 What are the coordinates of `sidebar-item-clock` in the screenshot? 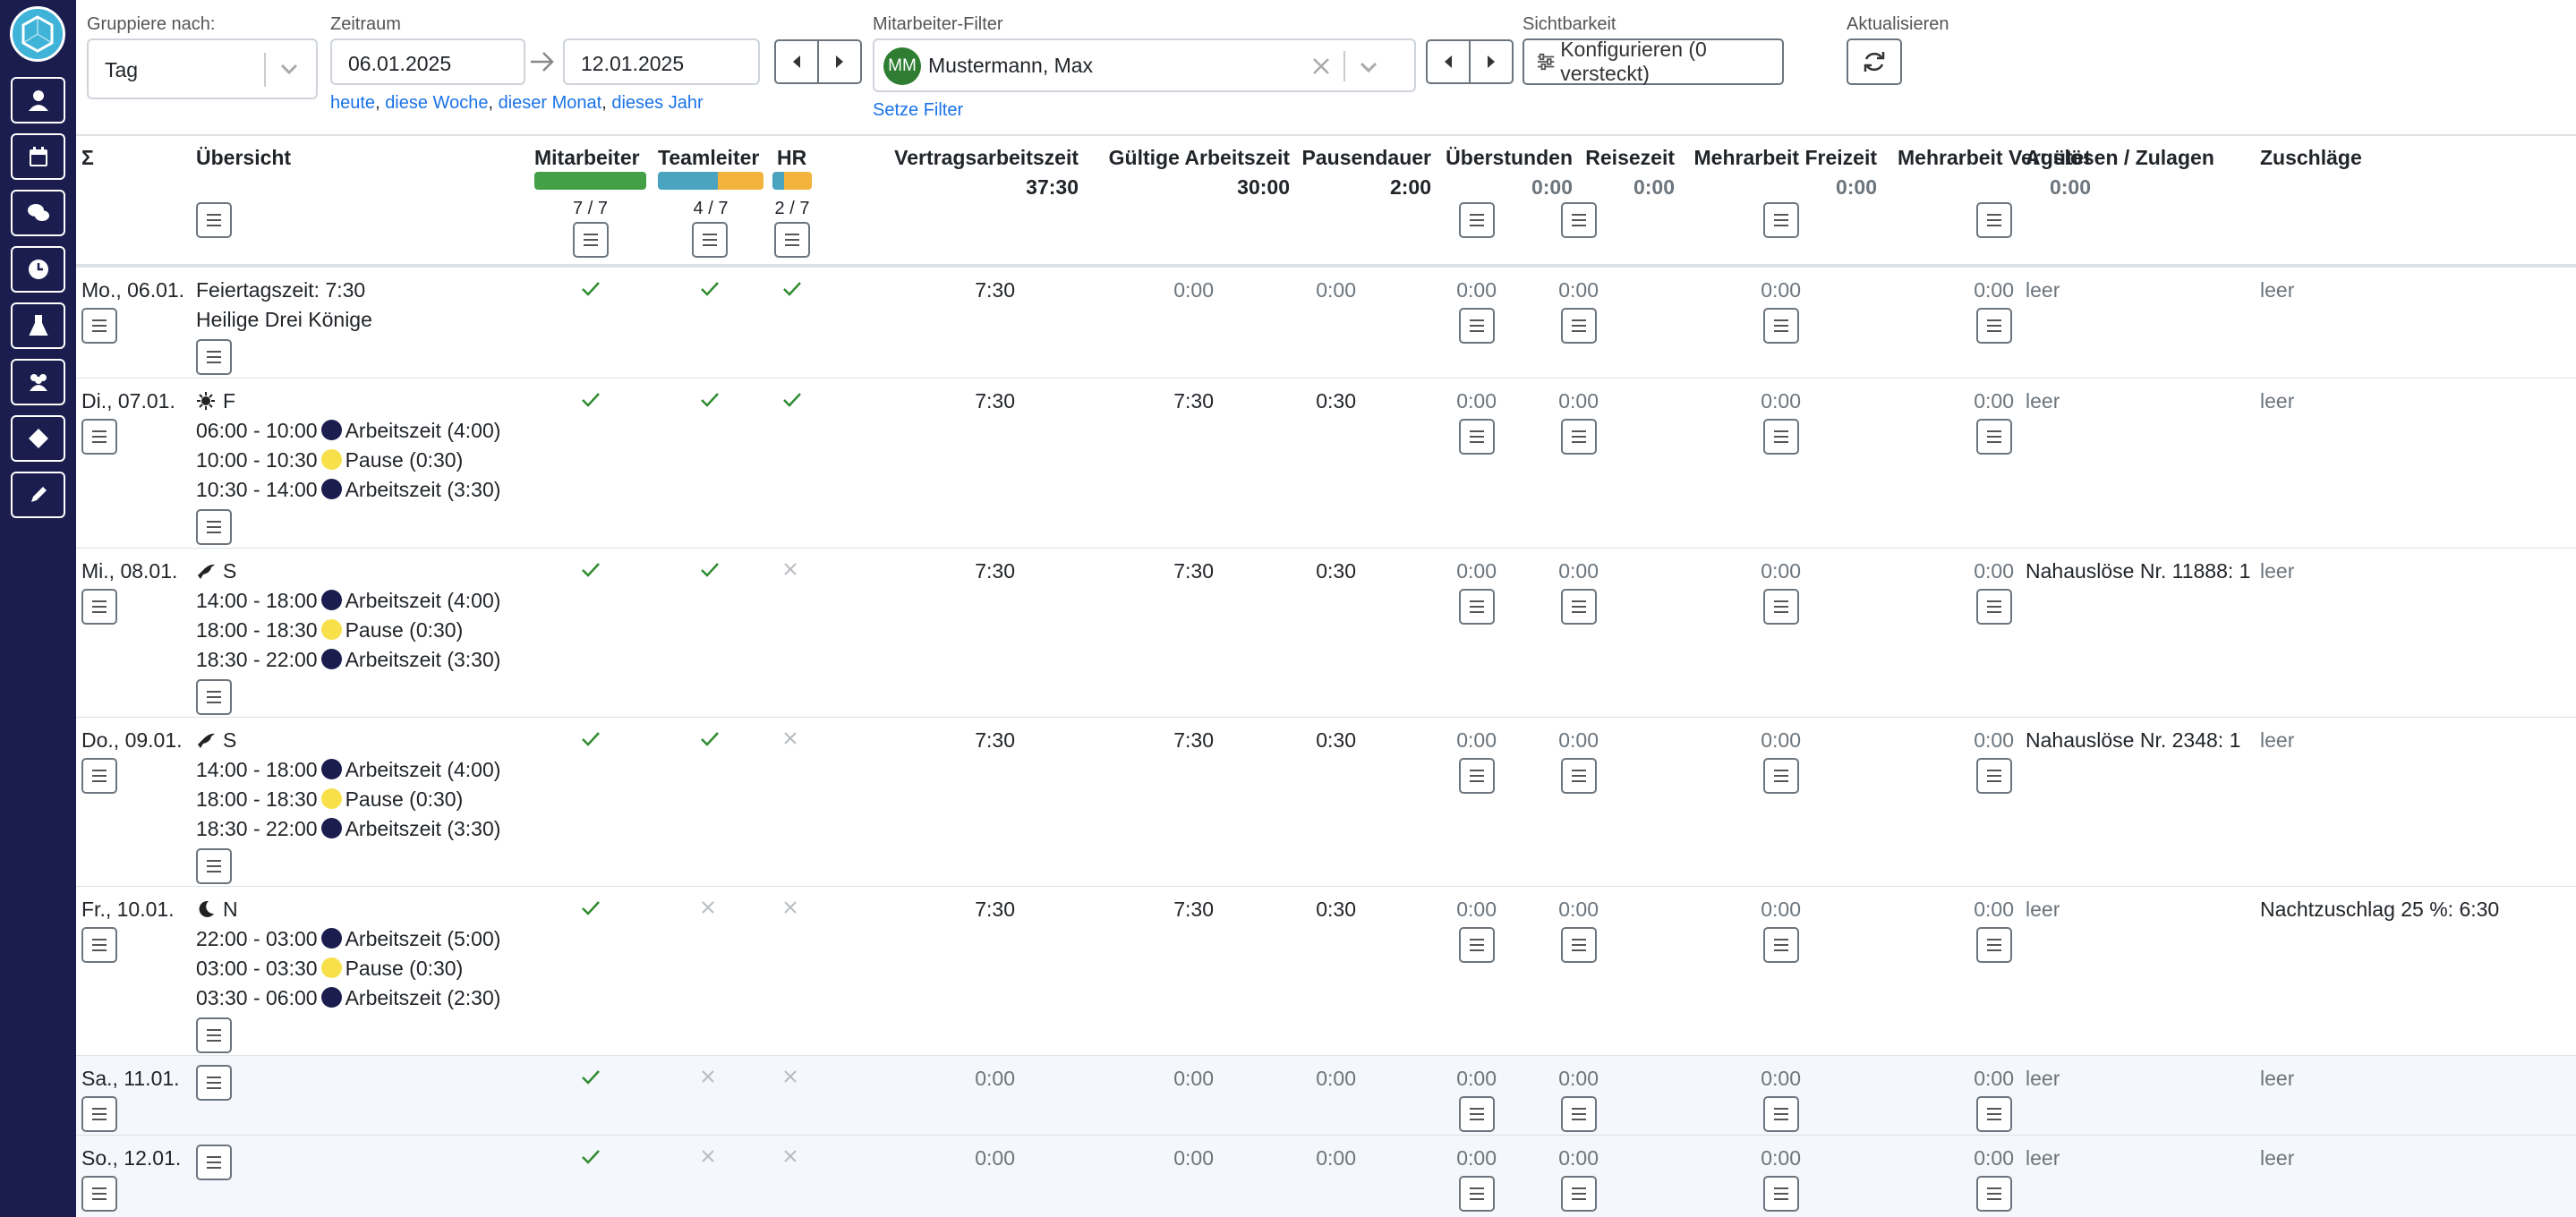 It's located at (38, 269).